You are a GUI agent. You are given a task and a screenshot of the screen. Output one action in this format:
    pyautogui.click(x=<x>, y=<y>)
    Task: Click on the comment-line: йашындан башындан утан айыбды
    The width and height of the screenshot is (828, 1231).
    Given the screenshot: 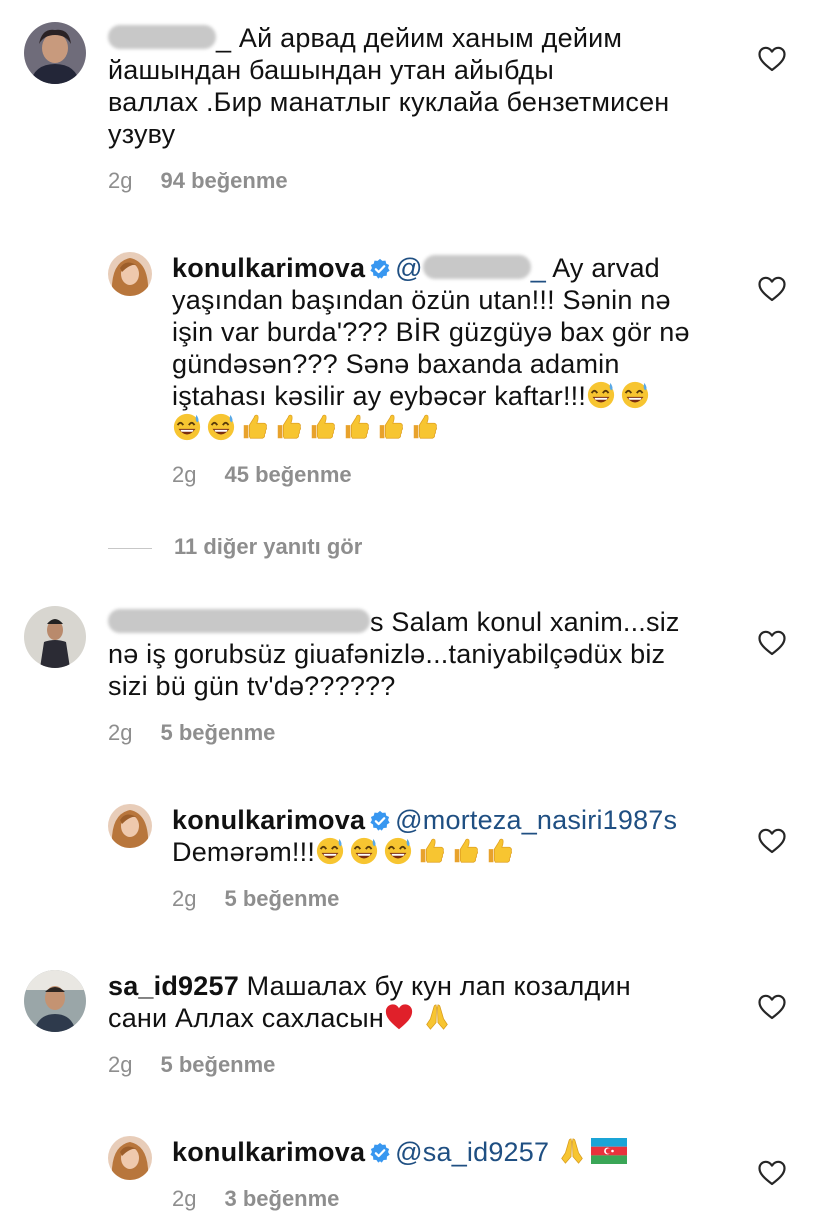 What is the action you would take?
    pyautogui.click(x=331, y=70)
    